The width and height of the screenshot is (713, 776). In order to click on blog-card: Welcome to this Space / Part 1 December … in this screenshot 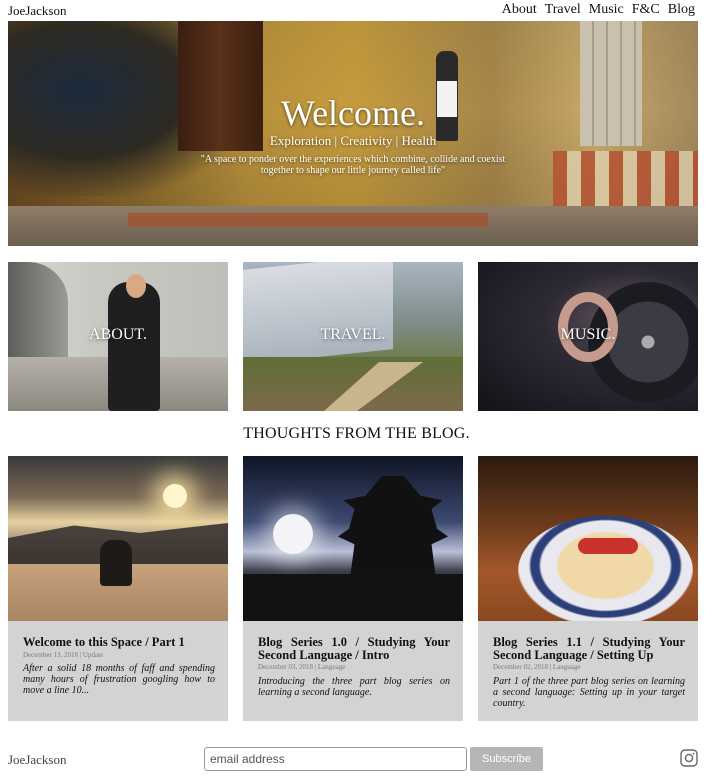, I will do `click(118, 588)`.